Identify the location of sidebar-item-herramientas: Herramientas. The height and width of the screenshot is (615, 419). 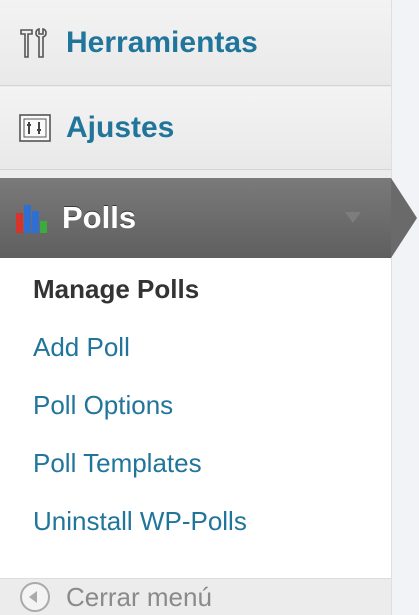
(195, 43).